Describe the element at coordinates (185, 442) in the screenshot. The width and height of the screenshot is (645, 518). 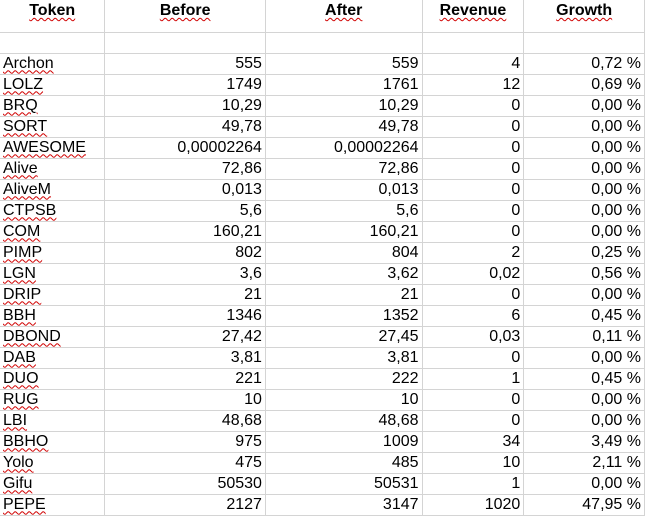
I see `before-cell: 975` at that location.